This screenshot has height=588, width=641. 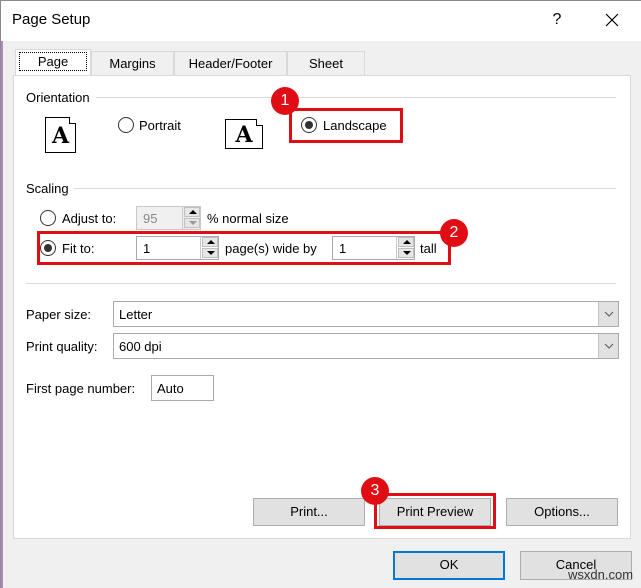 I want to click on orientation-label: Orientation, so click(x=58, y=97).